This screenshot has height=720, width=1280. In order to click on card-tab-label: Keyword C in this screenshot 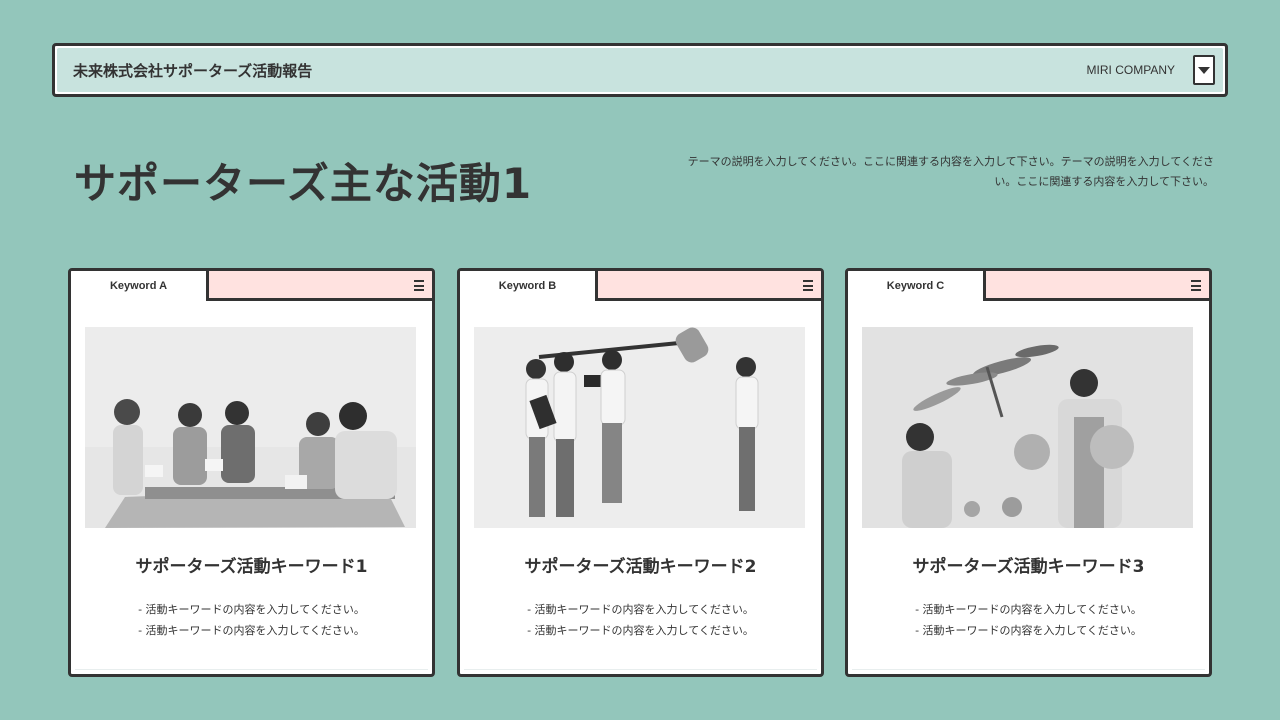, I will do `click(917, 286)`.